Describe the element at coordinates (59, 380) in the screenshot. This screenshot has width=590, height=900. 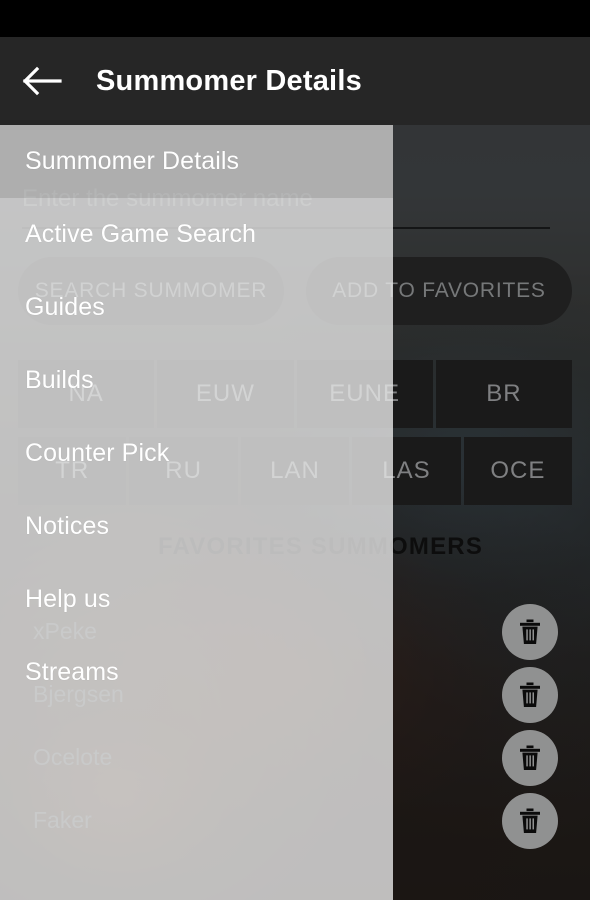
I see `drawer-item-label: Builds` at that location.